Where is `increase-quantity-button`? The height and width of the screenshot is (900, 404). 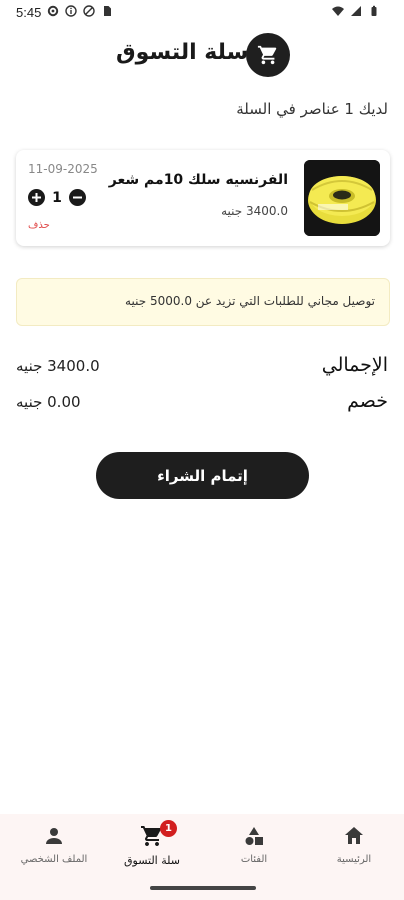 increase-quantity-button is located at coordinates (36, 197).